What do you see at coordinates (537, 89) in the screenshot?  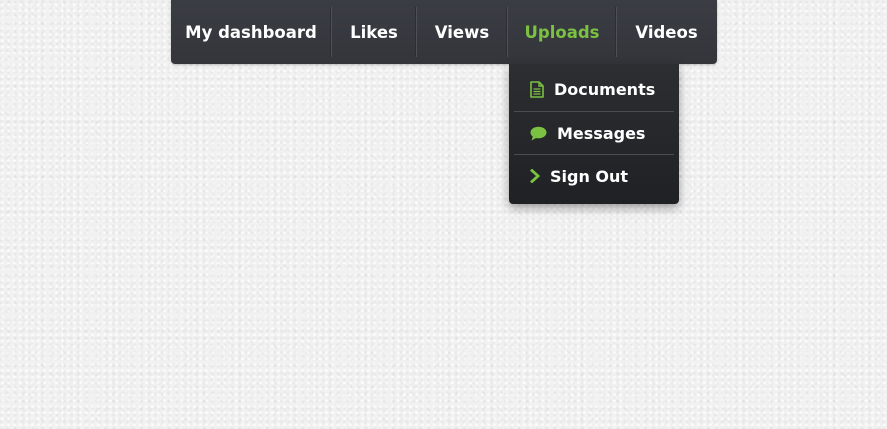 I see `document-icon` at bounding box center [537, 89].